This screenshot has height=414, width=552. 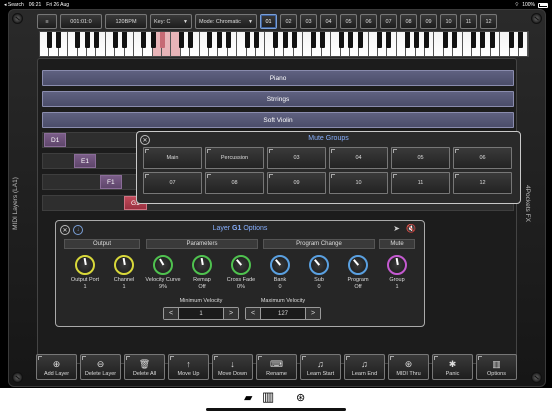 I want to click on mute-group-button: 03, so click(x=296, y=158).